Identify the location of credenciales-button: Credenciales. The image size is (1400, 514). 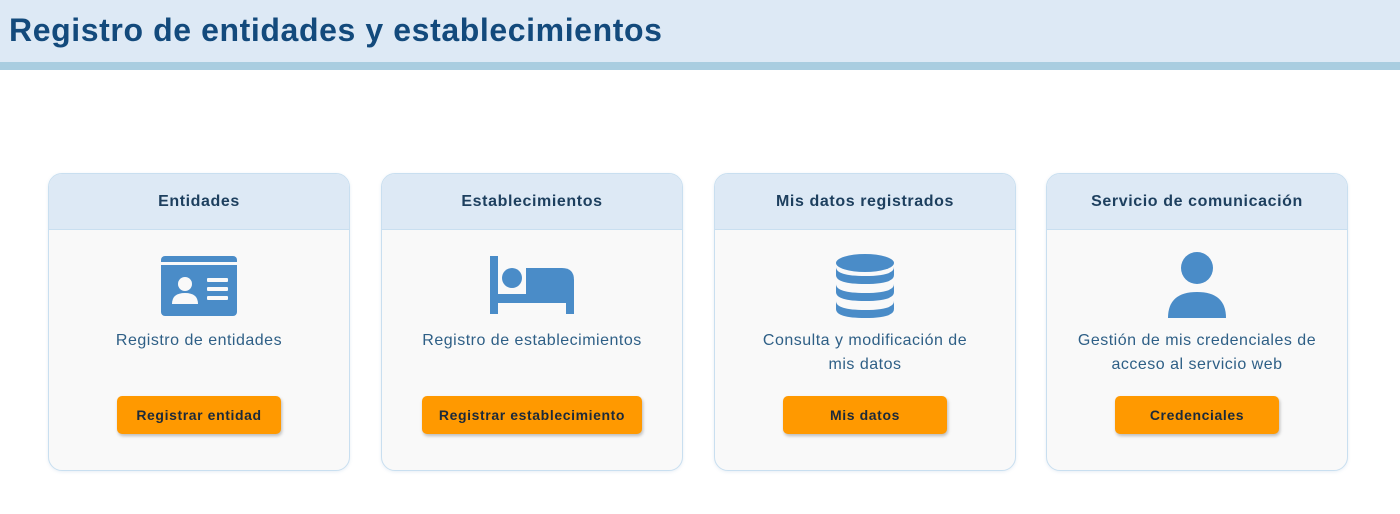
(1197, 415).